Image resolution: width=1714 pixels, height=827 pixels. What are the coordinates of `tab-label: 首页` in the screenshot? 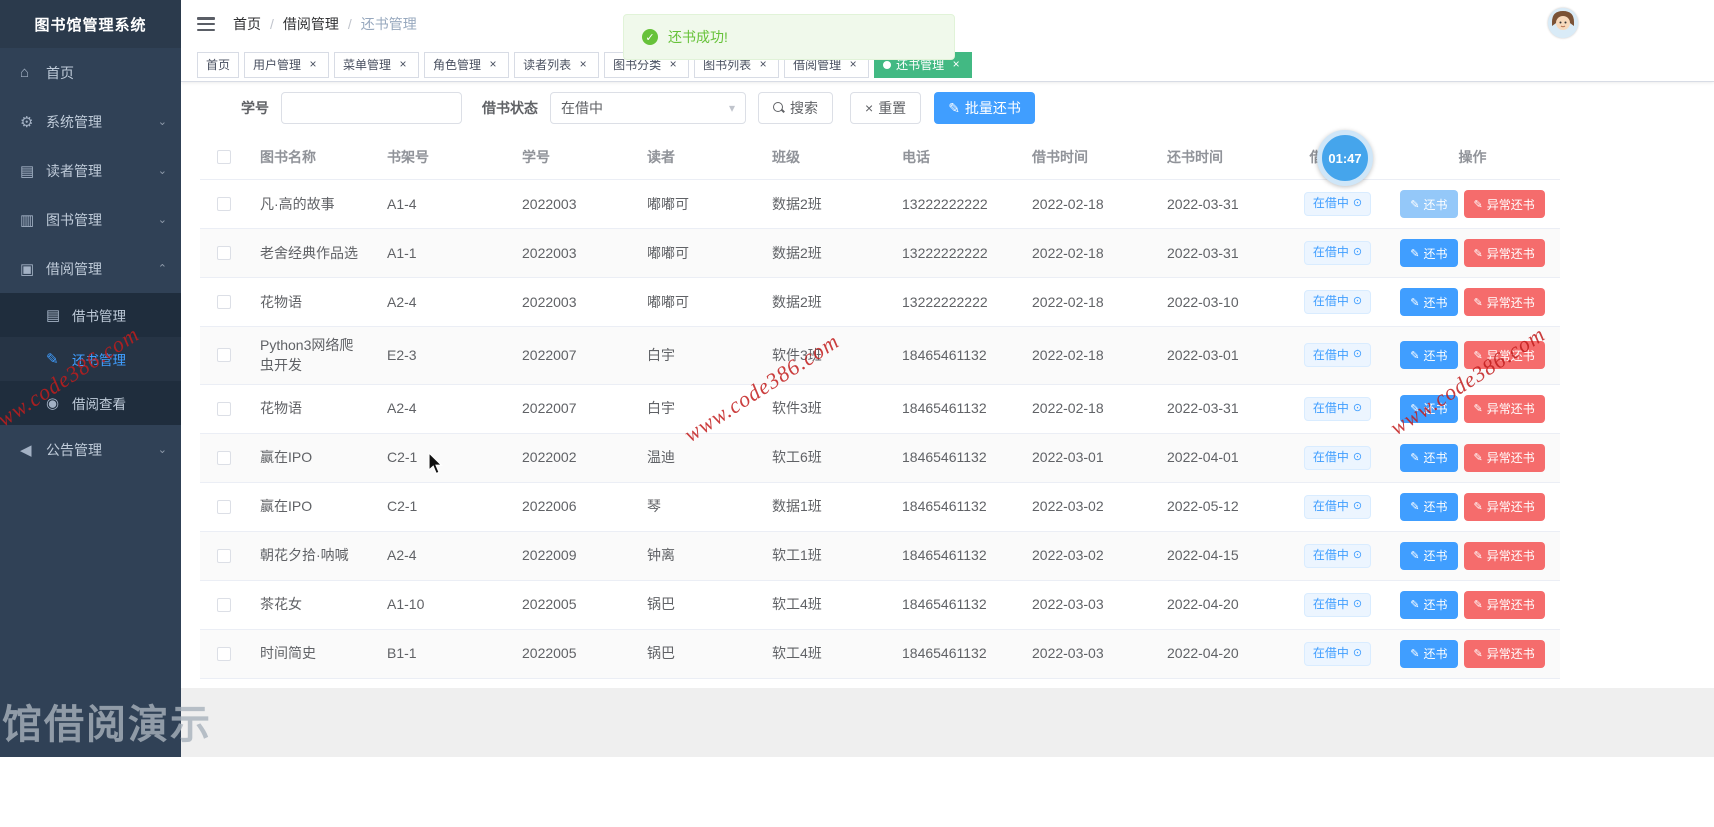 It's located at (218, 65).